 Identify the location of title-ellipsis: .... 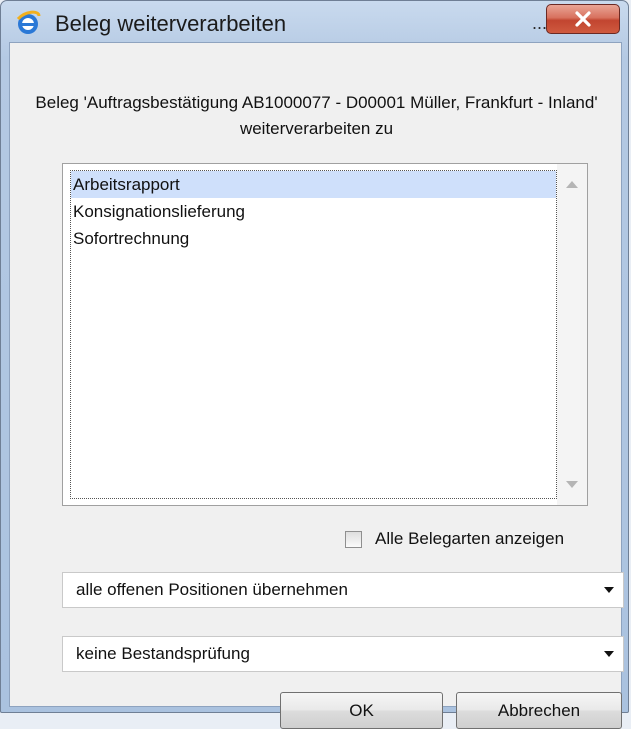
(540, 23).